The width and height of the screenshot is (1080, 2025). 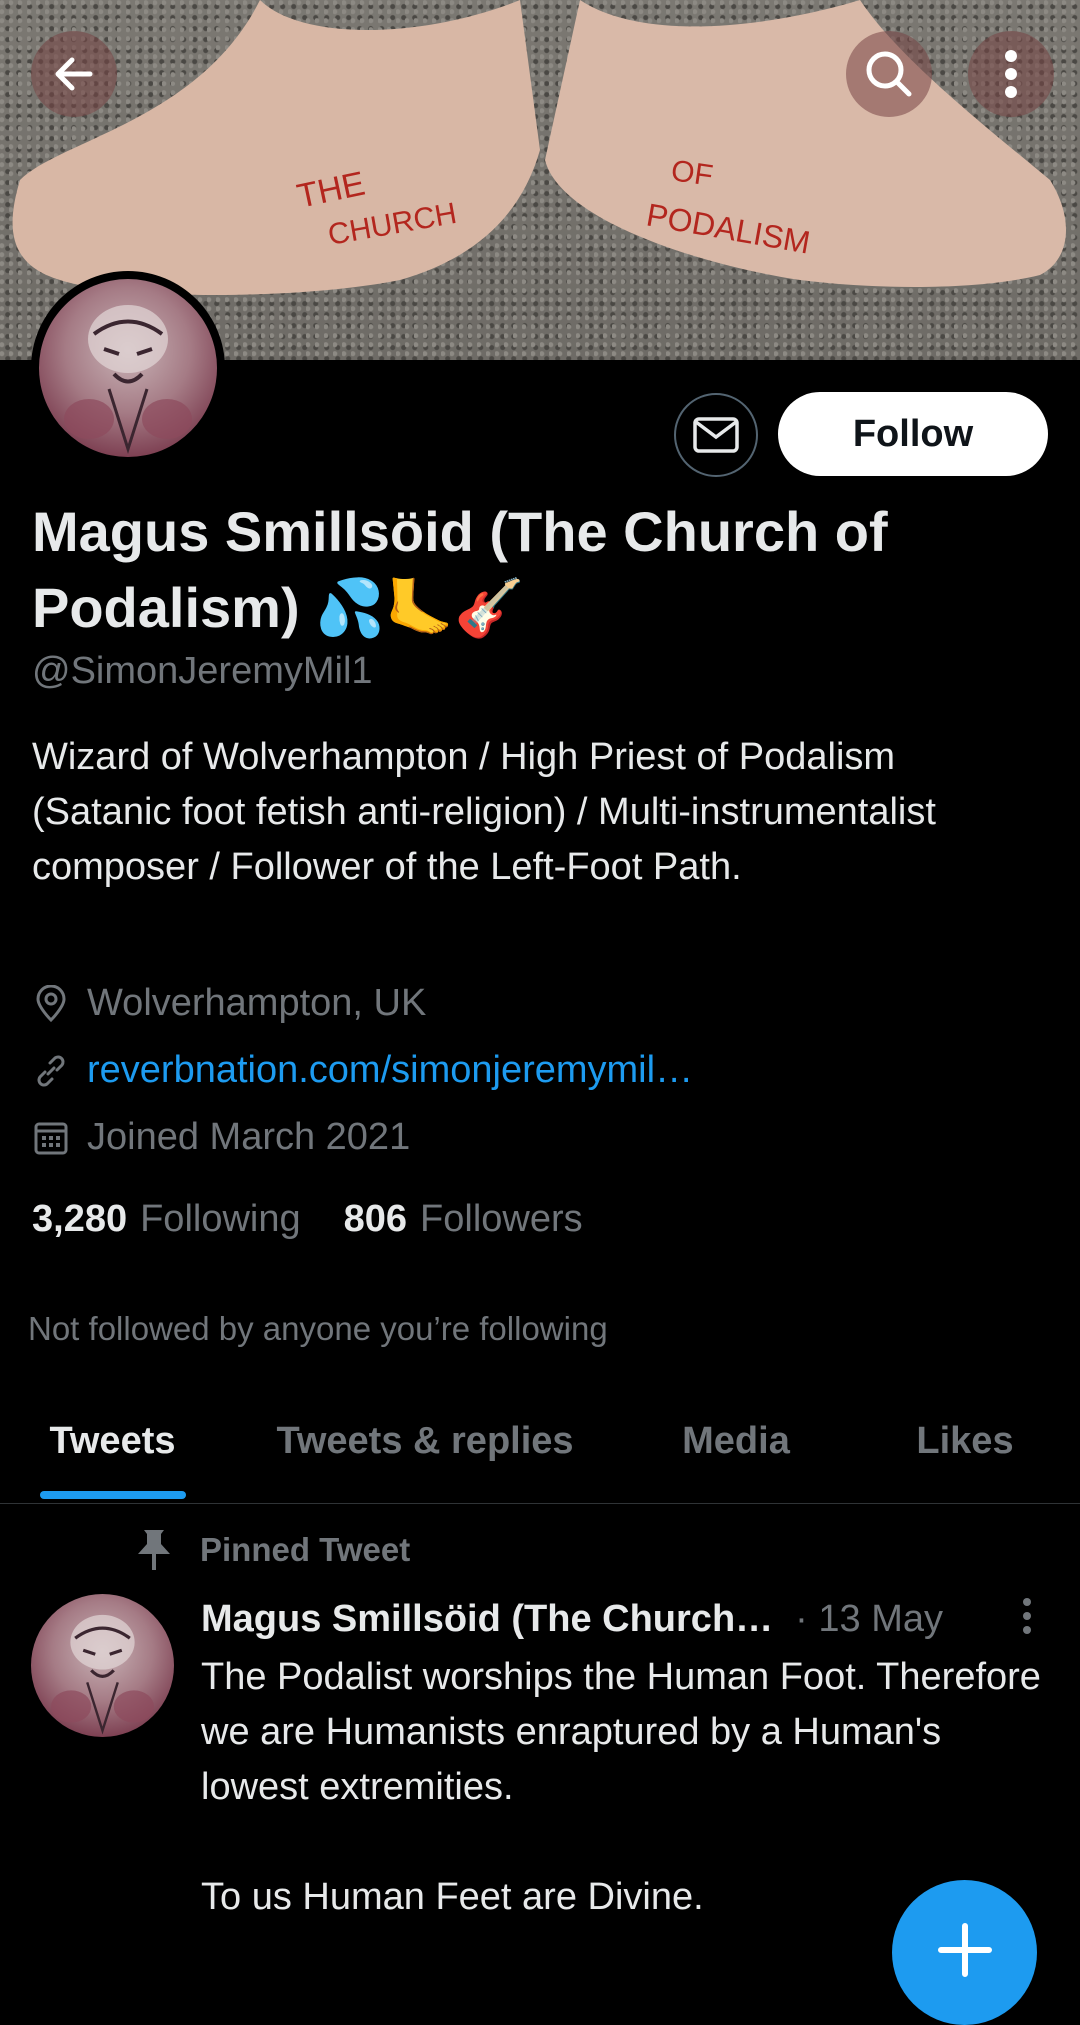 I want to click on link-icon, so click(x=51, y=1071).